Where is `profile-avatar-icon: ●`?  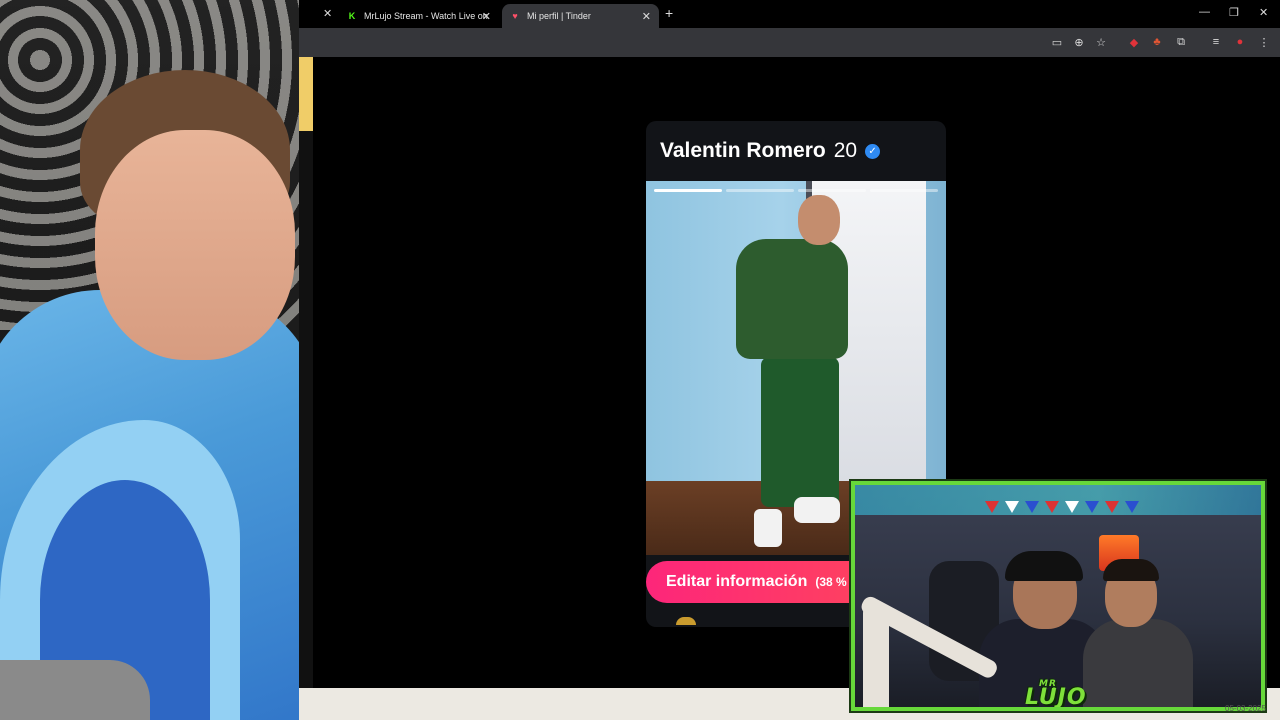
profile-avatar-icon: ● is located at coordinates (1240, 42).